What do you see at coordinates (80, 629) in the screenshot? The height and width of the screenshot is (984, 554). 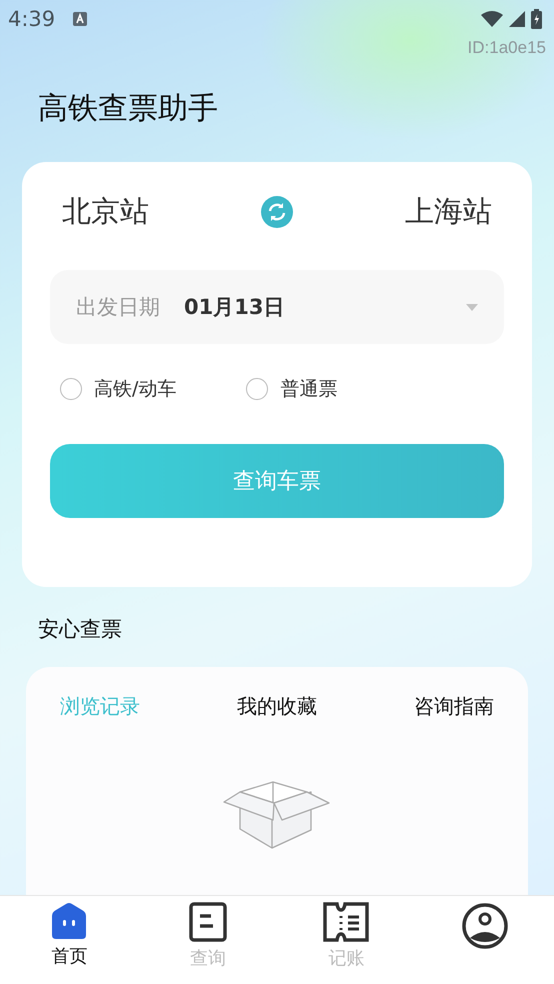 I see `section-title: 安心查票` at bounding box center [80, 629].